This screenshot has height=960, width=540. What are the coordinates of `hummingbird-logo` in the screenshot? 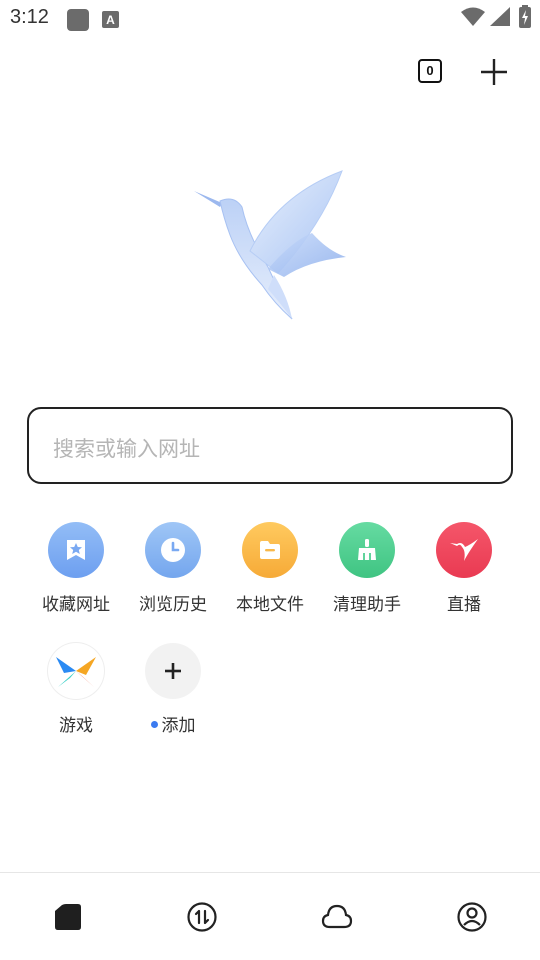 It's located at (270, 245).